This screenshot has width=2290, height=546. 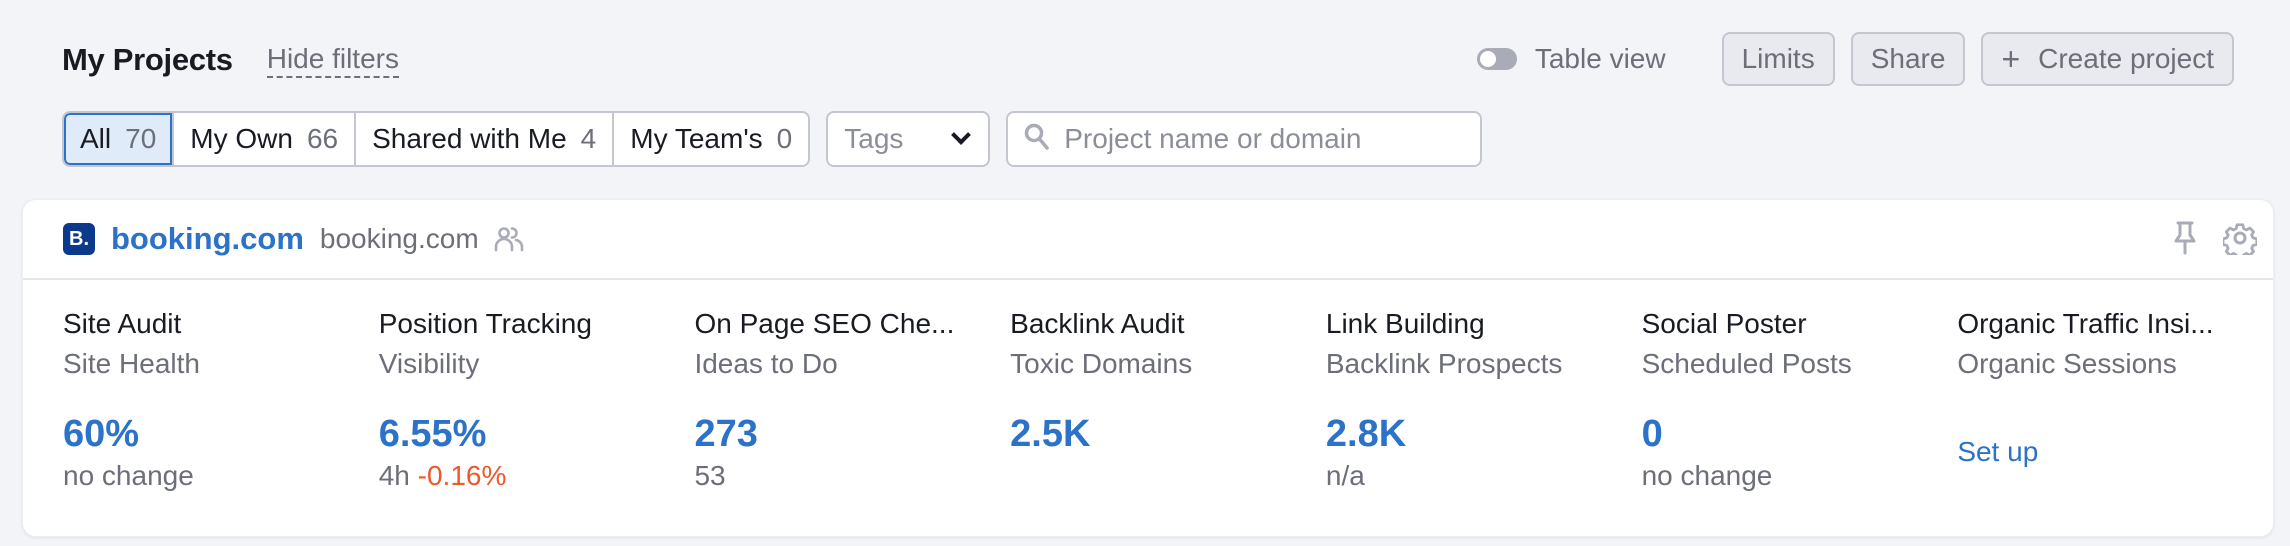 What do you see at coordinates (908, 139) in the screenshot?
I see `tags-select: Tags` at bounding box center [908, 139].